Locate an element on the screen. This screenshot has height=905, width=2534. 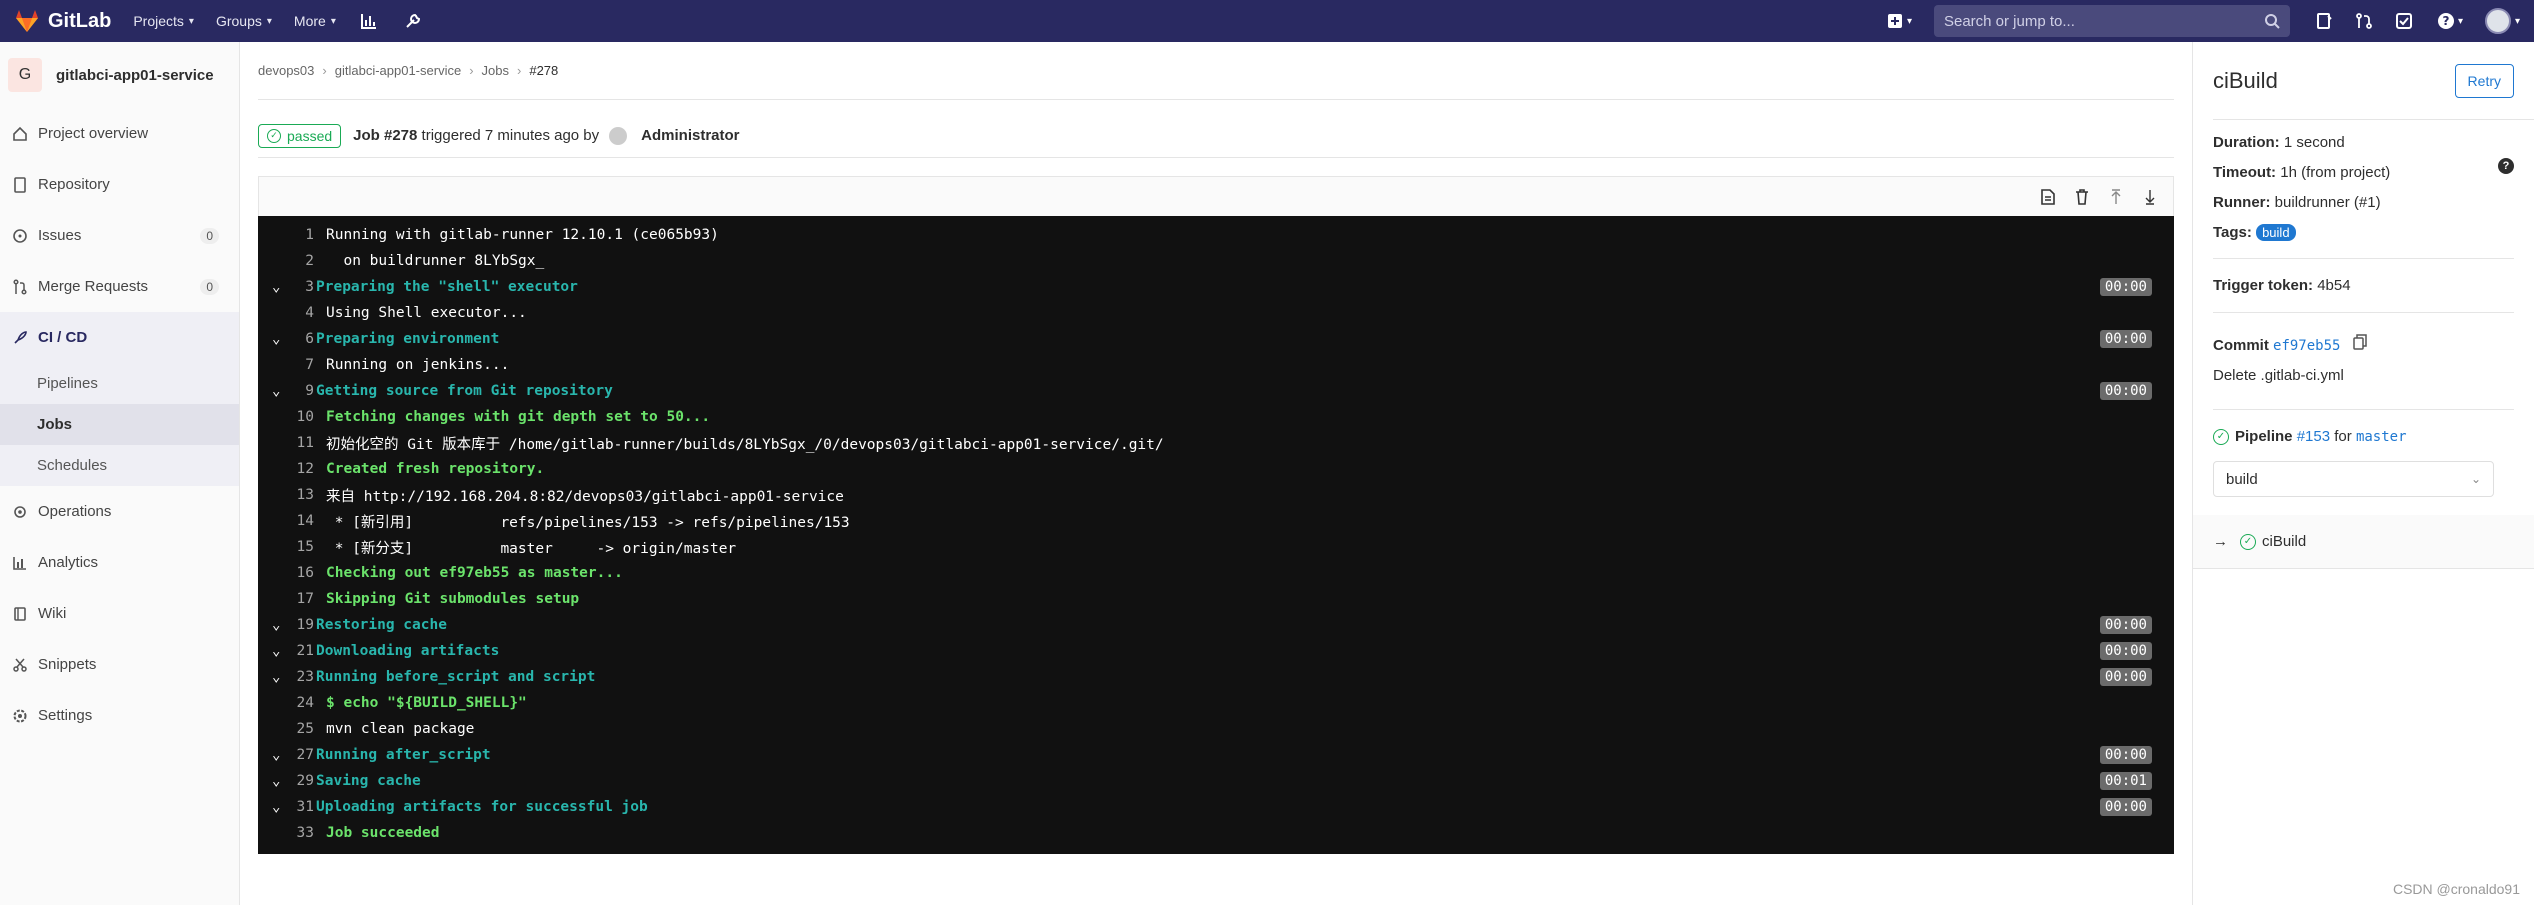
log-line: ⌄ 27 Running after_script 00:00 is located at coordinates (1216, 755).